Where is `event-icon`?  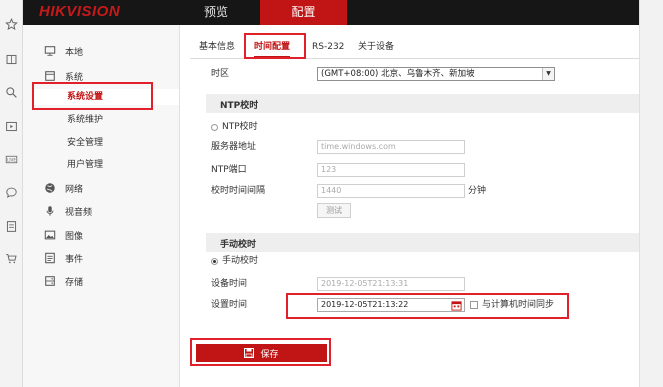
event-icon is located at coordinates (50, 258).